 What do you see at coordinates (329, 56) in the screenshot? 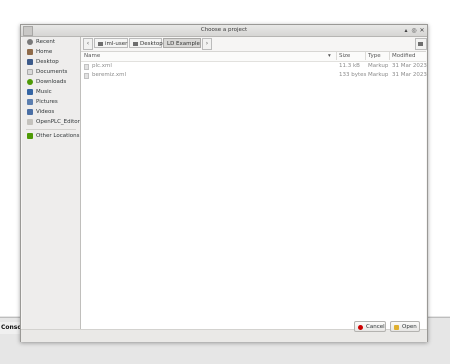
I see `sort-indicator-icon: ▾` at bounding box center [329, 56].